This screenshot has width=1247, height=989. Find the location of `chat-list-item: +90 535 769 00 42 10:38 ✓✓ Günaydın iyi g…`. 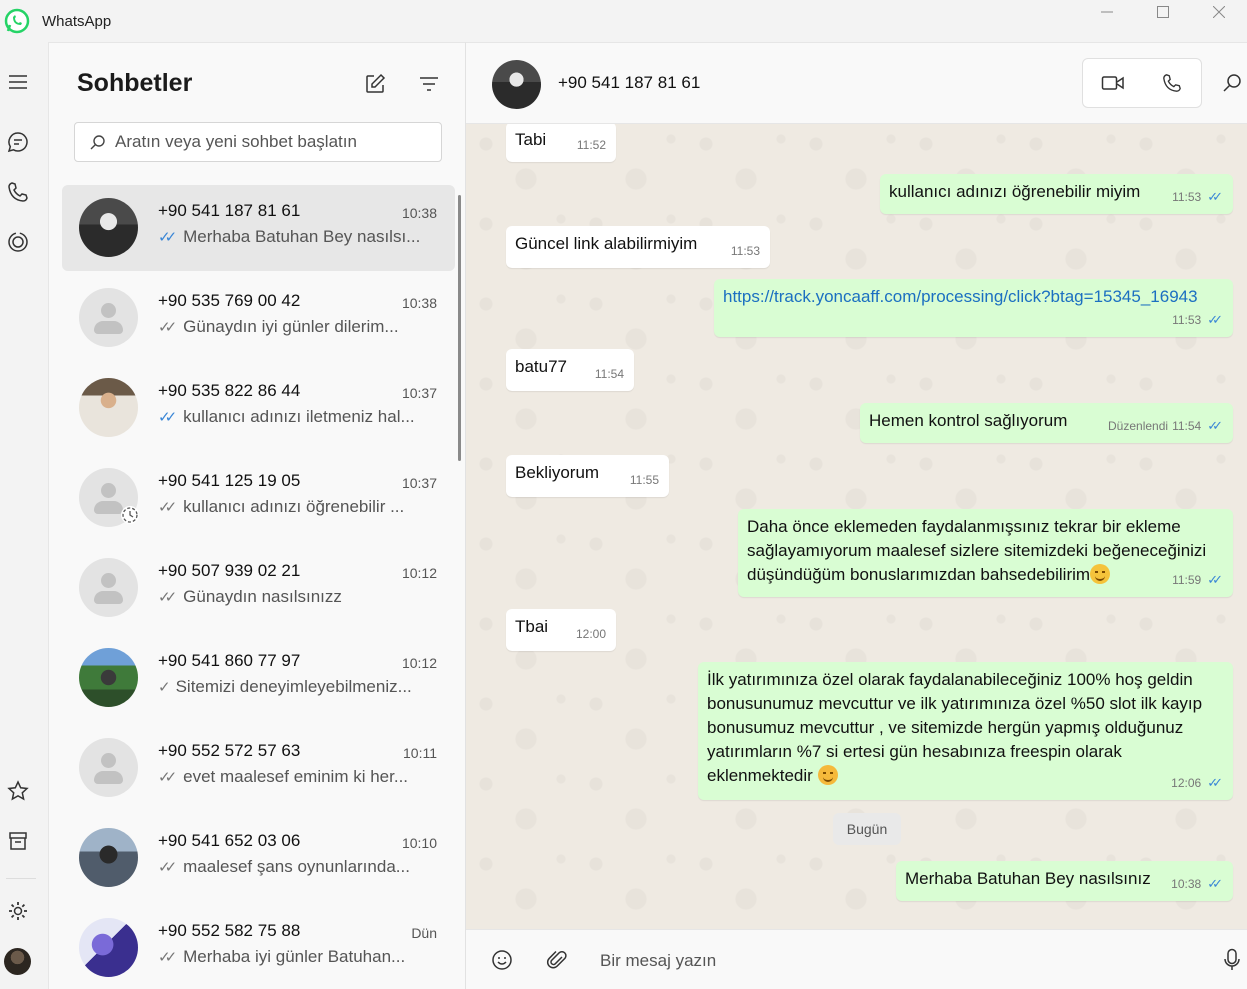

chat-list-item: +90 535 769 00 42 10:38 ✓✓ Günaydın iyi g… is located at coordinates (258, 318).